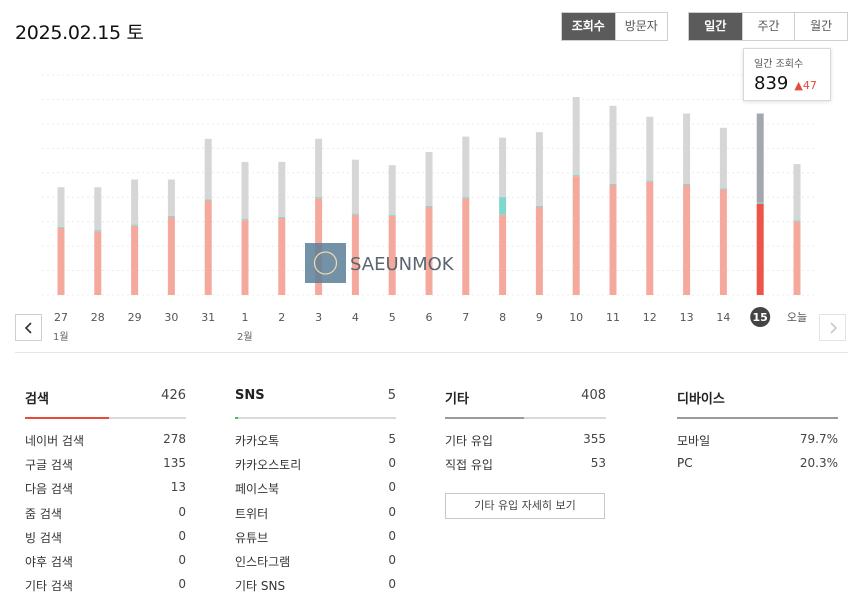 The height and width of the screenshot is (611, 859). Describe the element at coordinates (98, 317) in the screenshot. I see `x-tick-label: 28` at that location.